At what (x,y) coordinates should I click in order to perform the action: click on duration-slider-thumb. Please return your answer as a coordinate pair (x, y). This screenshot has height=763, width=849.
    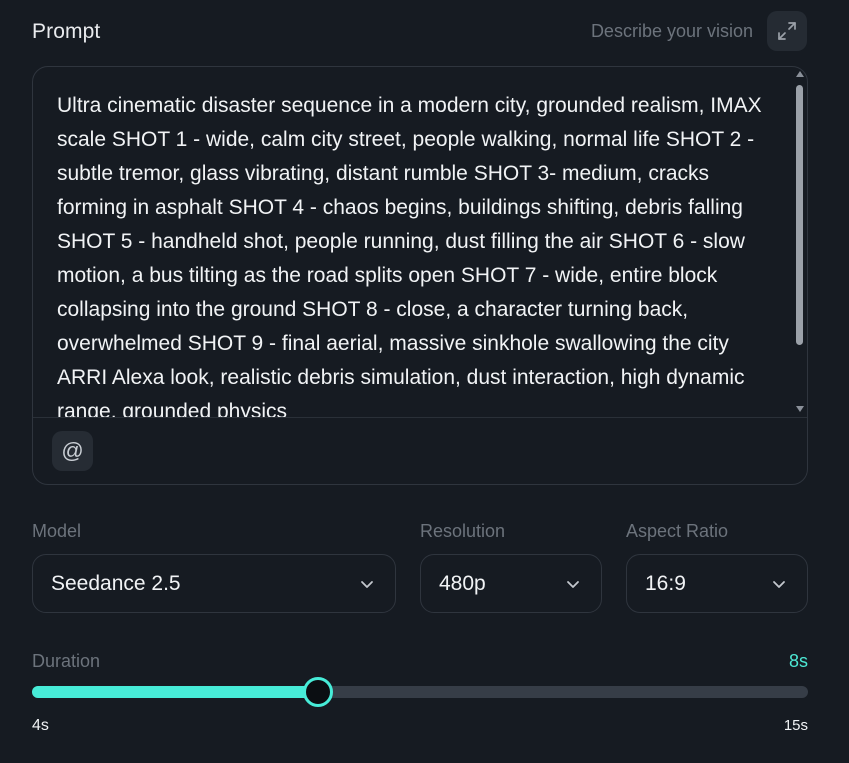
    Looking at the image, I should click on (317, 692).